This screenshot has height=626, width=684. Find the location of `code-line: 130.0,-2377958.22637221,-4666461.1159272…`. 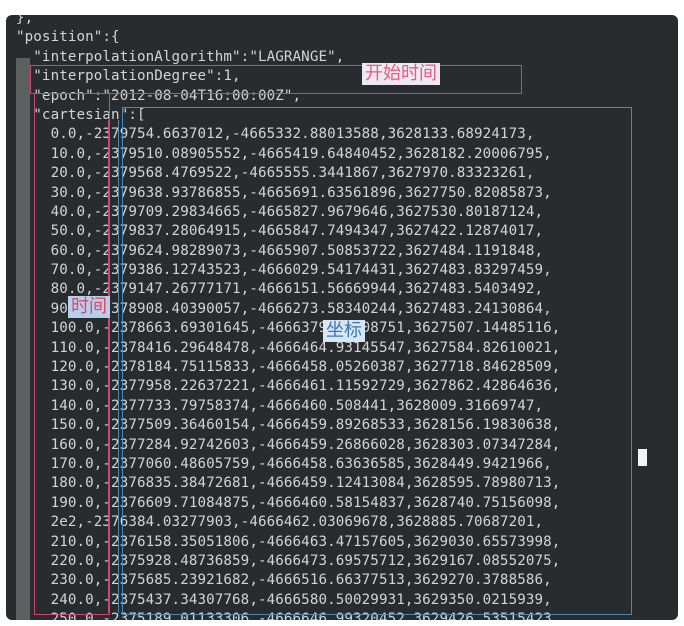

code-line: 130.0,-2377958.22637221,-4666461.1159272… is located at coordinates (288, 386).